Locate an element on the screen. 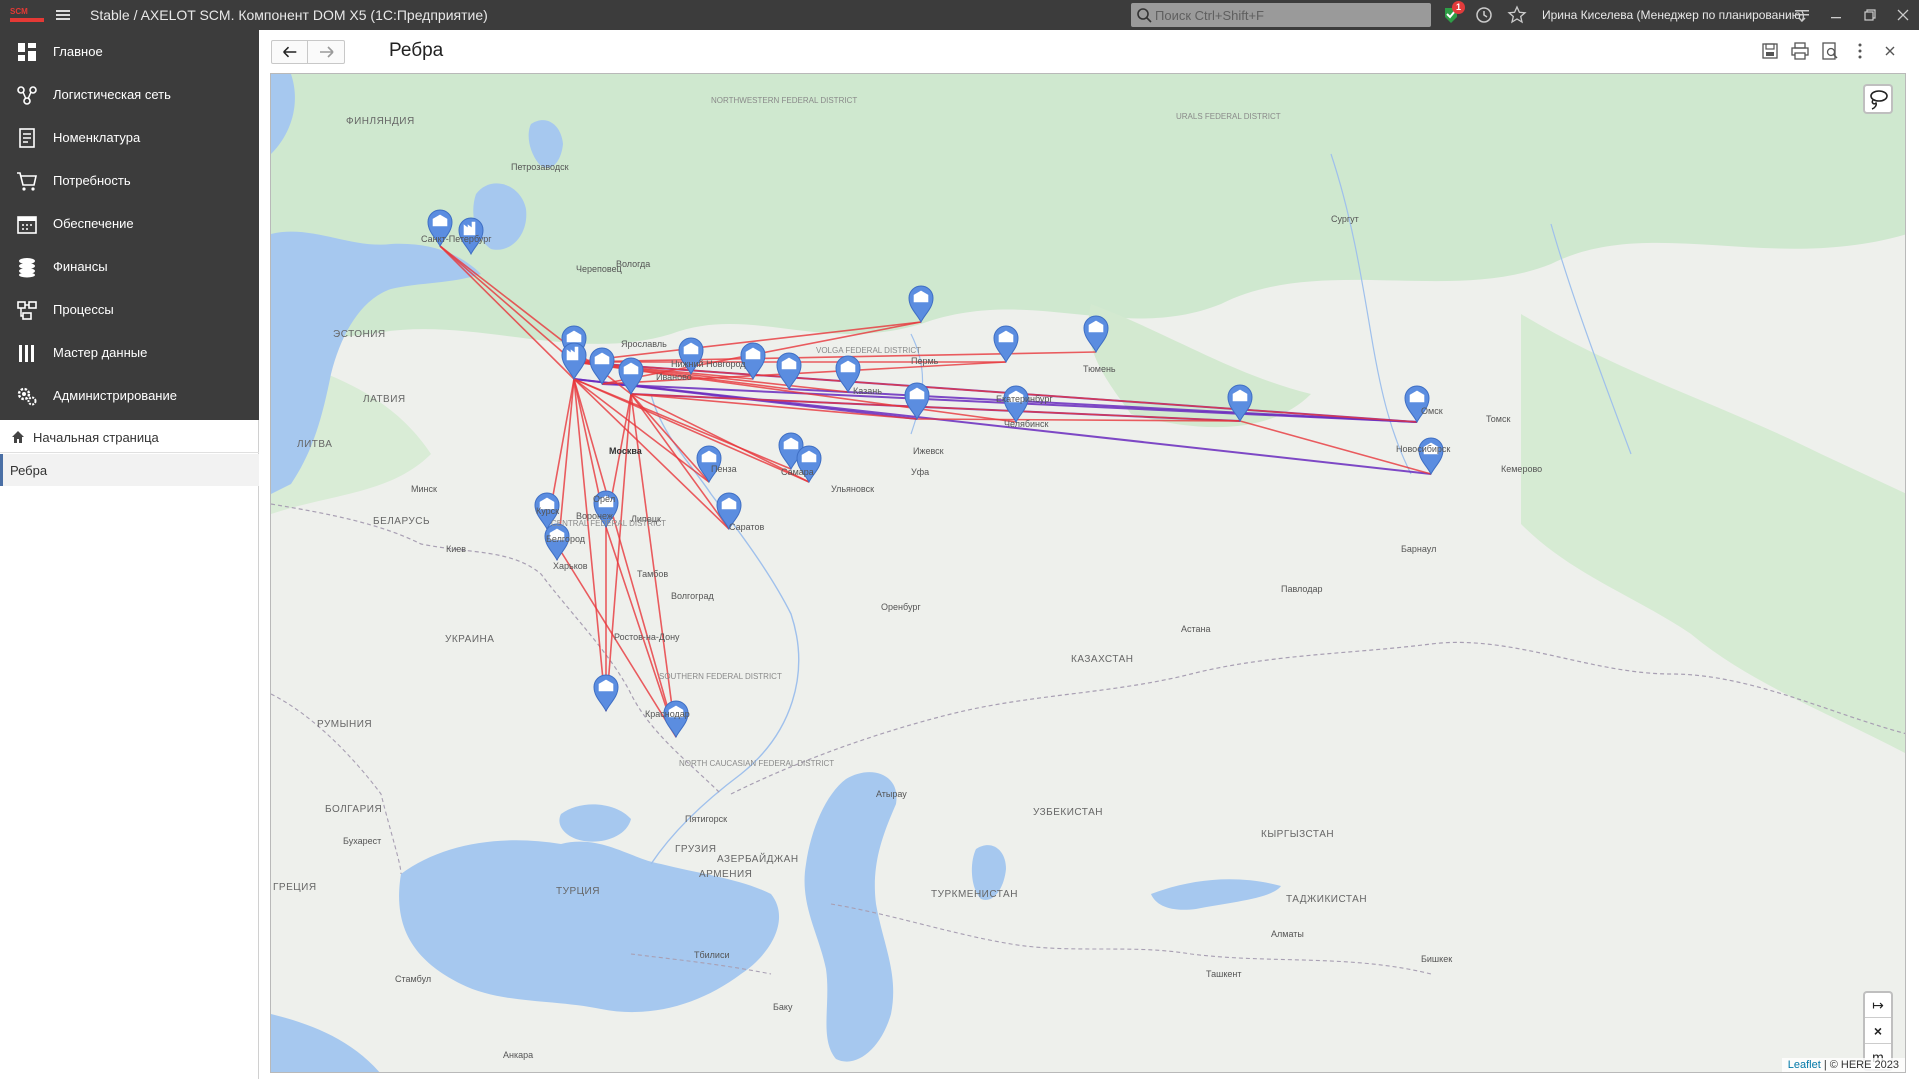 The width and height of the screenshot is (1919, 1079). map-country-label: АЗЕРБАЙДЖАН is located at coordinates (758, 859).